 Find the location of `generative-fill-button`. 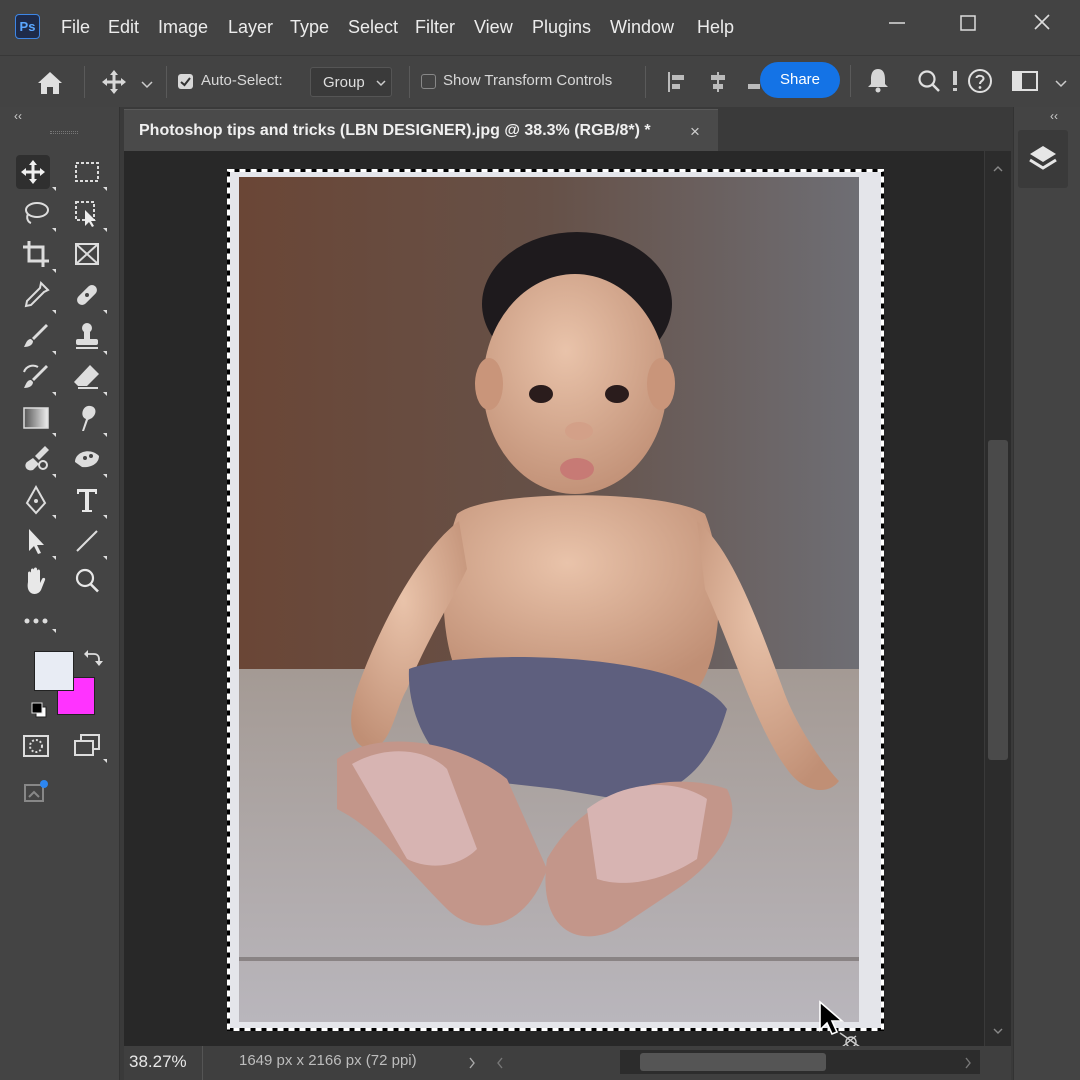

generative-fill-button is located at coordinates (36, 792).